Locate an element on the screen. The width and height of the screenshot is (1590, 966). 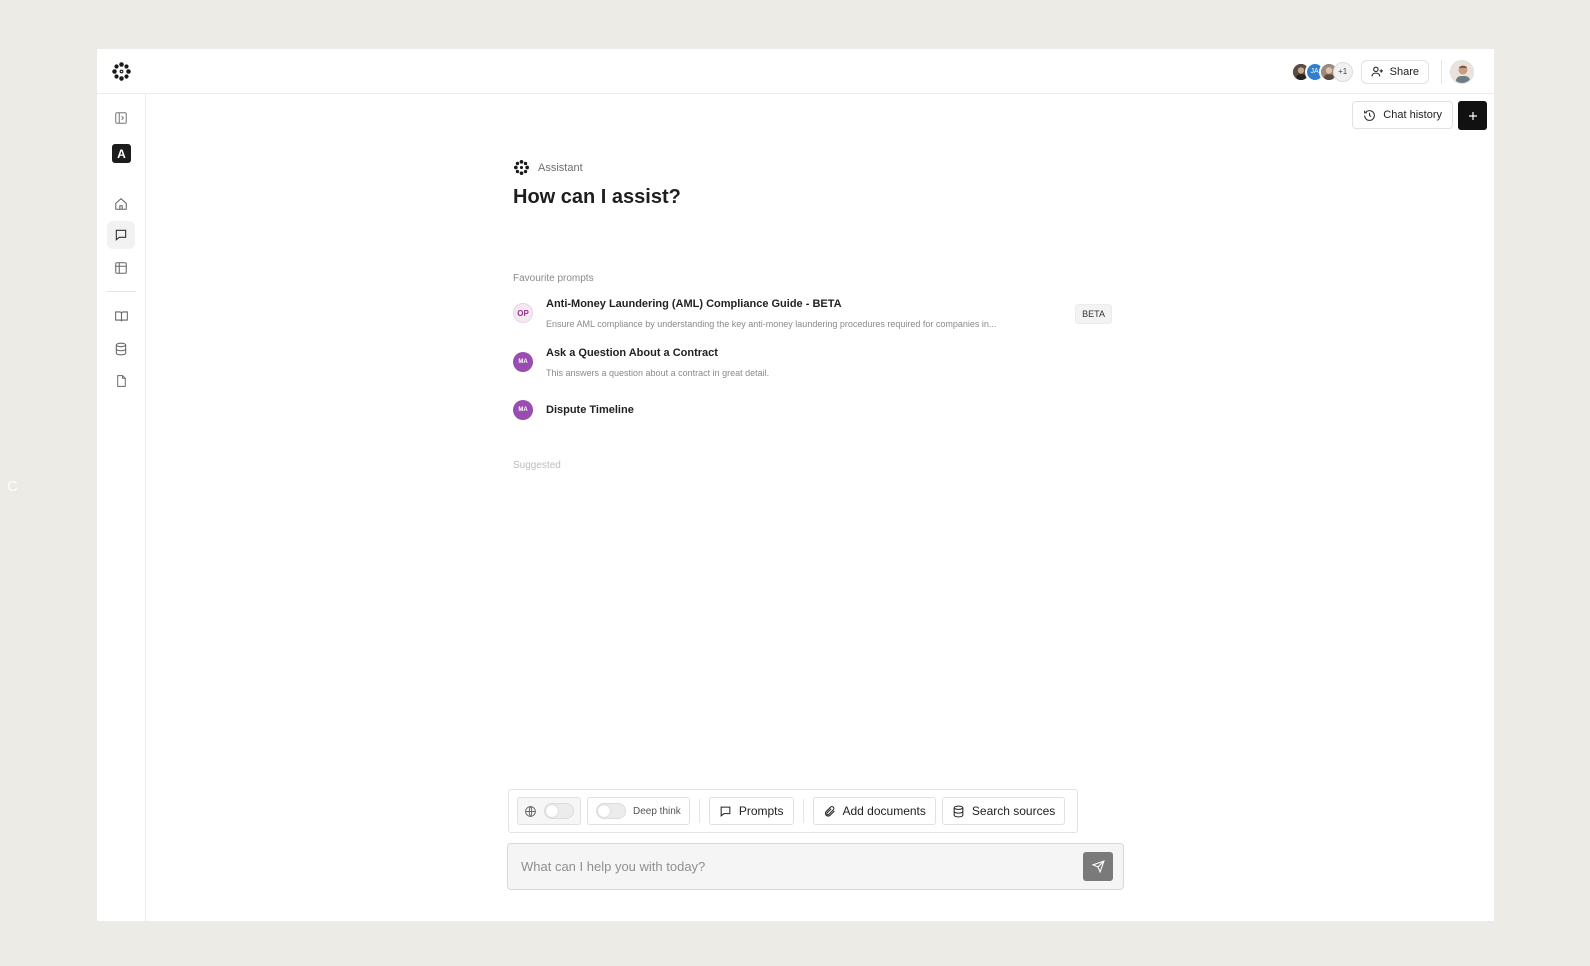
sidebar-divider is located at coordinates (121, 291).